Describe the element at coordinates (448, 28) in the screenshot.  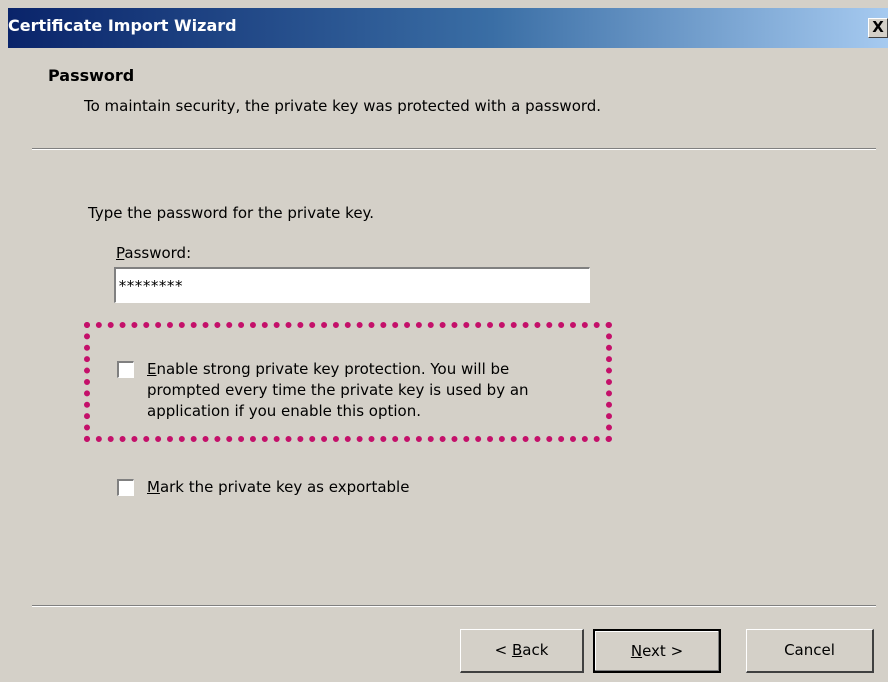
I see `title-bar: Certificate Import Wizard X` at that location.